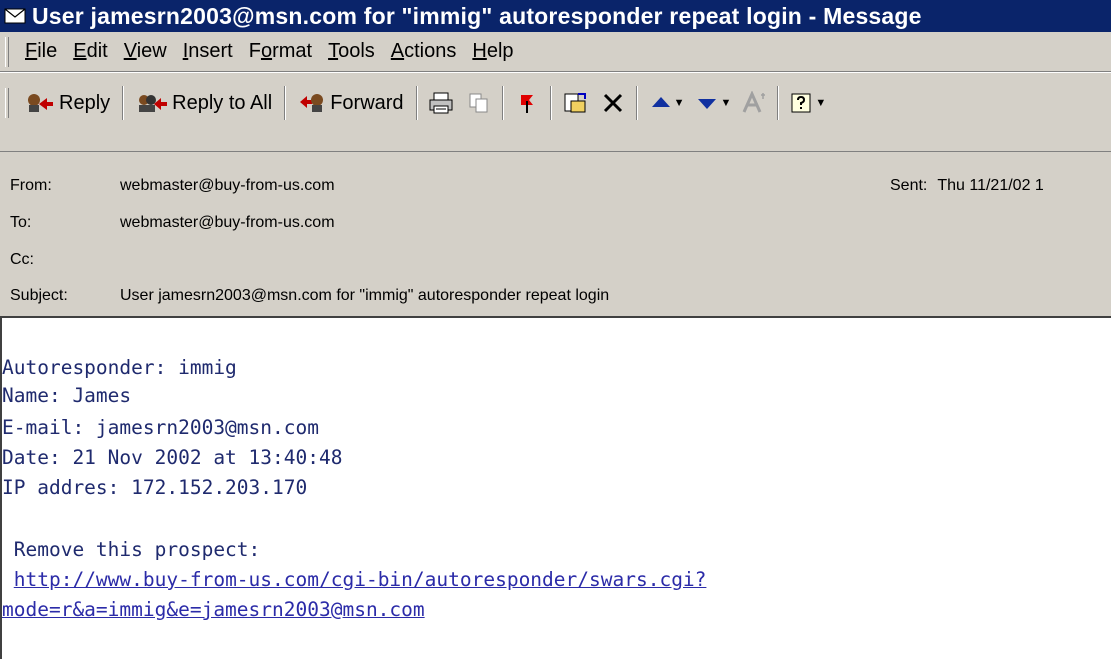 The image size is (1111, 659). I want to click on menu-help: Help, so click(492, 51).